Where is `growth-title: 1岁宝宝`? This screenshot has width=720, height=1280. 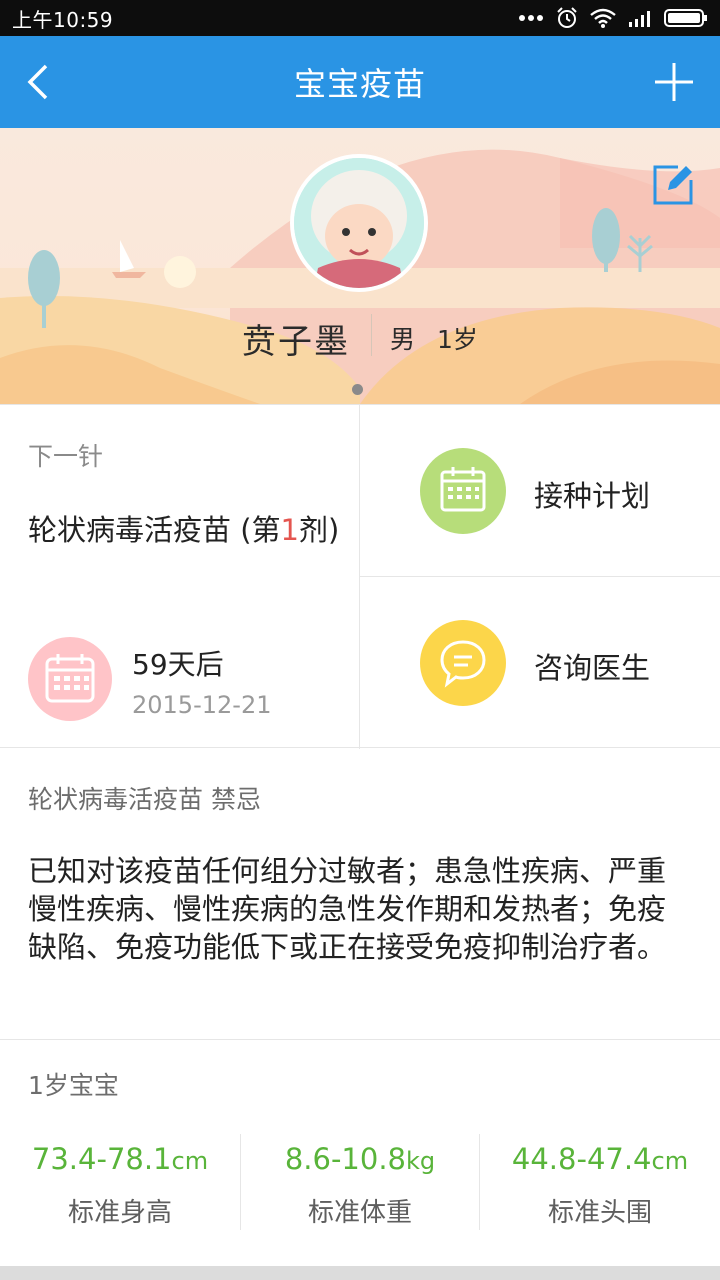 growth-title: 1岁宝宝 is located at coordinates (73, 1085).